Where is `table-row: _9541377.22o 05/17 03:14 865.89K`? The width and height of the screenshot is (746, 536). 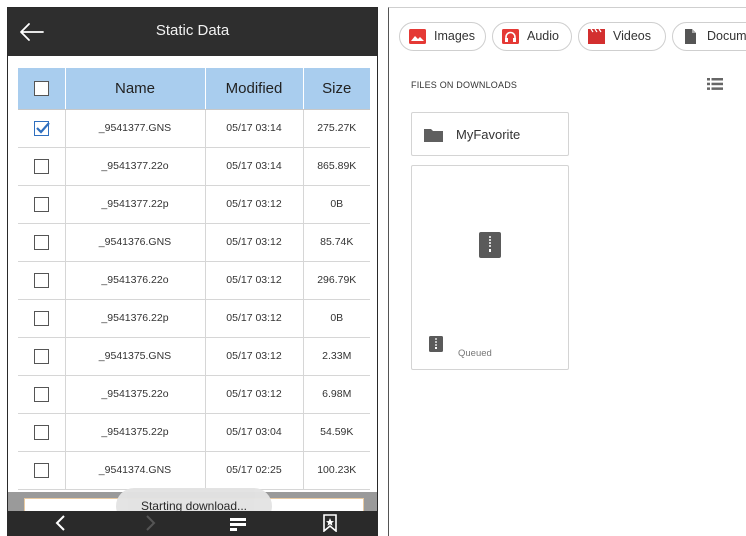 table-row: _9541377.22o 05/17 03:14 865.89K is located at coordinates (194, 166).